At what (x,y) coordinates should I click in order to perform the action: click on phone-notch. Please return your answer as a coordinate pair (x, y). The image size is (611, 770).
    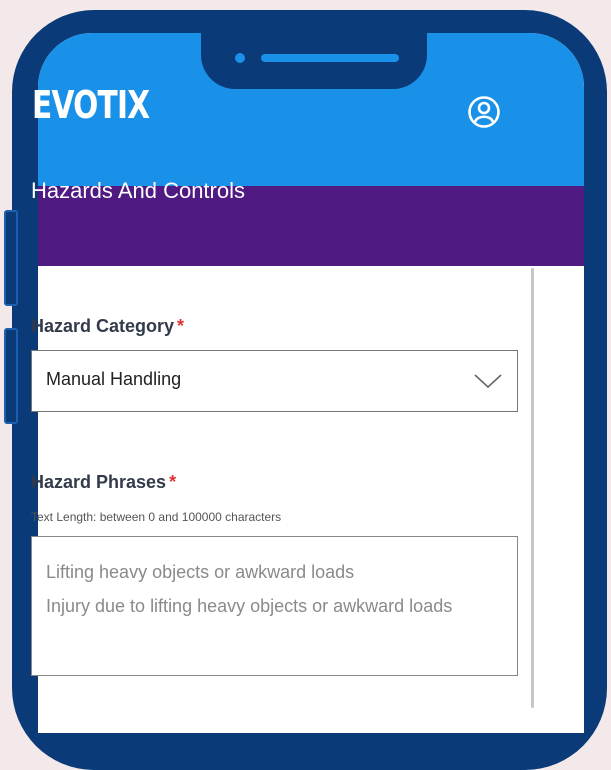
    Looking at the image, I should click on (314, 61).